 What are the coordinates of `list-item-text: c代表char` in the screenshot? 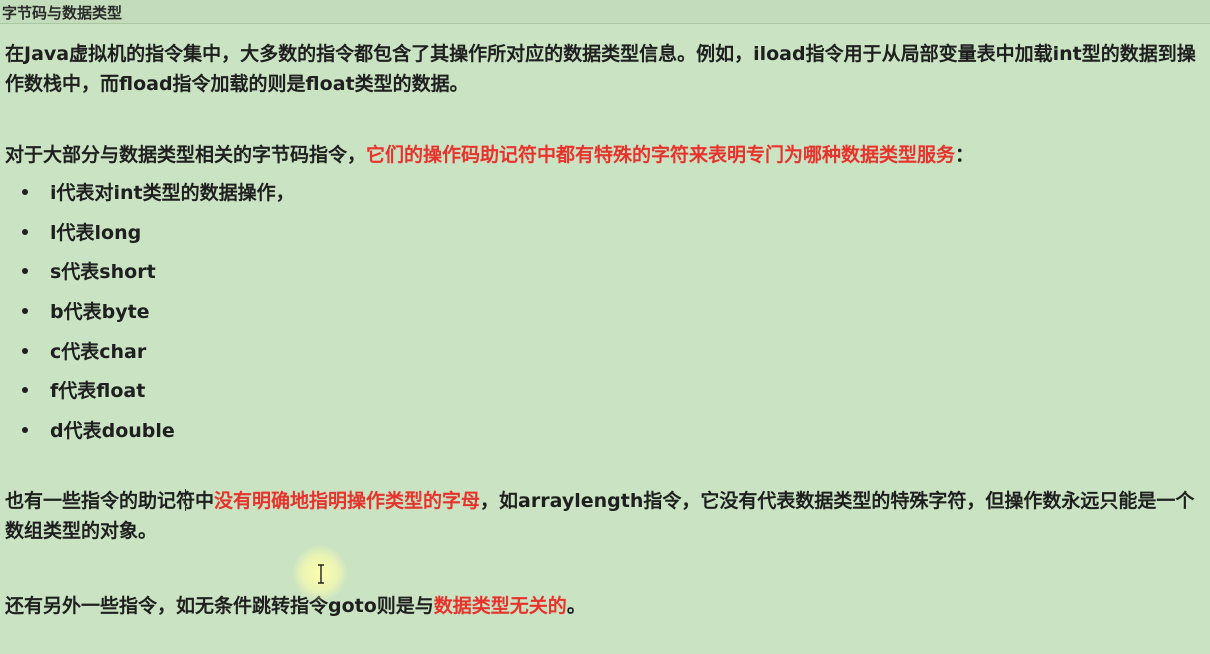 It's located at (98, 352).